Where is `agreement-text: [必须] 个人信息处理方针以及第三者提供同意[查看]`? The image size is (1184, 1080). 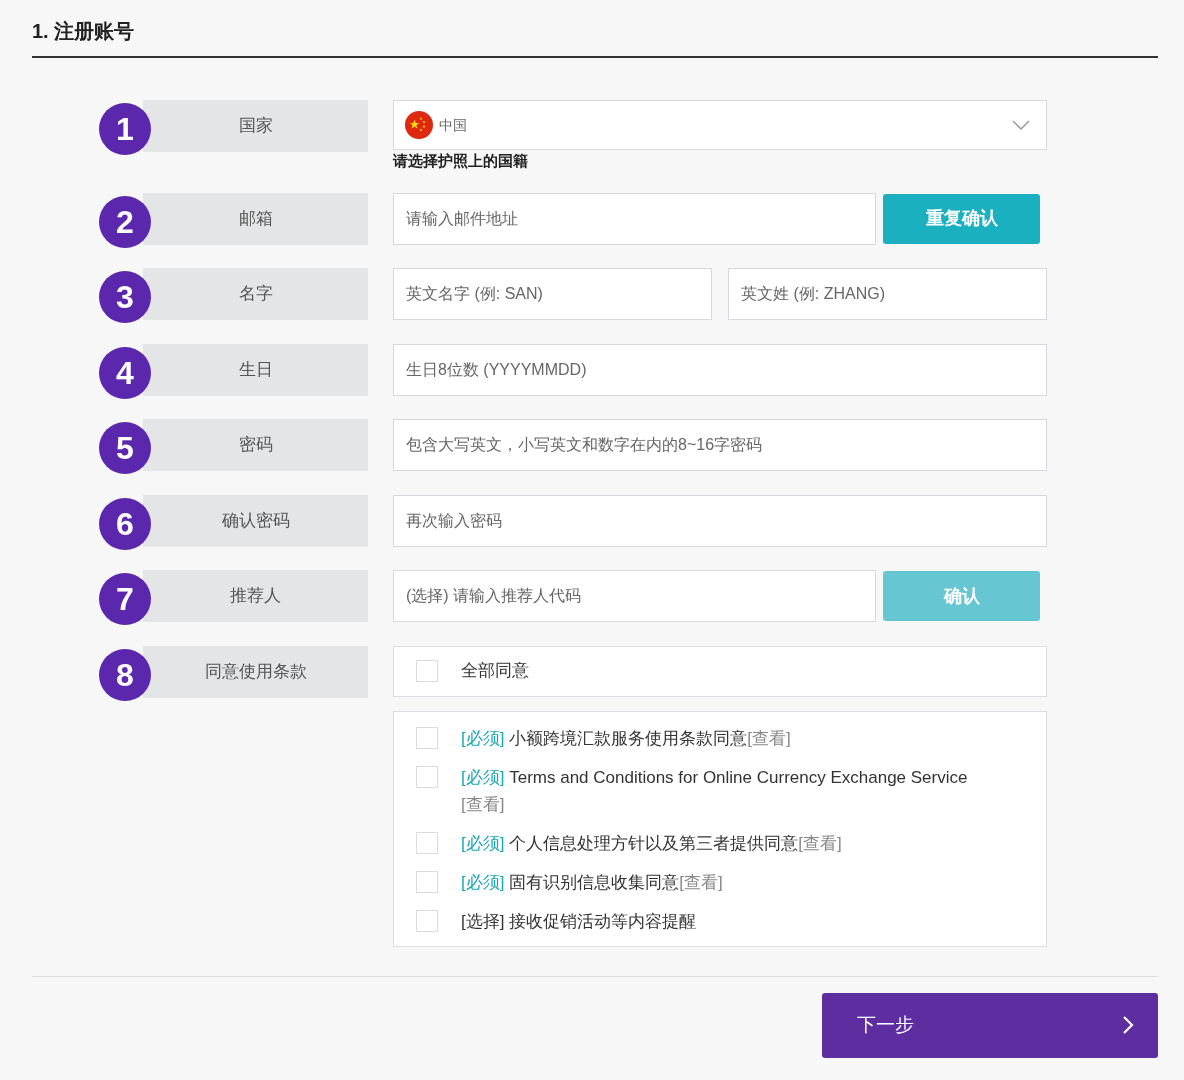 agreement-text: [必须] 个人信息处理方针以及第三者提供同意[查看] is located at coordinates (651, 843).